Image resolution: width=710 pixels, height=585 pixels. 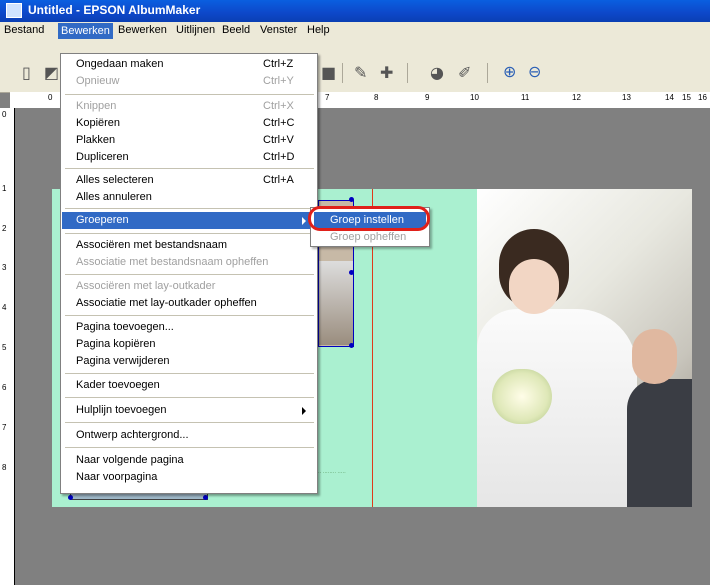 What do you see at coordinates (318, 30) in the screenshot?
I see `menu-help: Help` at bounding box center [318, 30].